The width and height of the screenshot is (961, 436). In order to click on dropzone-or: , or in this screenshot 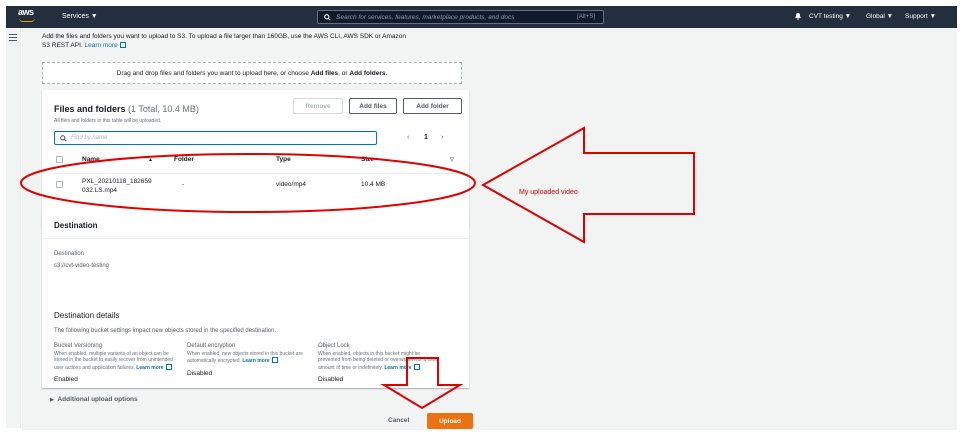, I will do `click(343, 73)`.